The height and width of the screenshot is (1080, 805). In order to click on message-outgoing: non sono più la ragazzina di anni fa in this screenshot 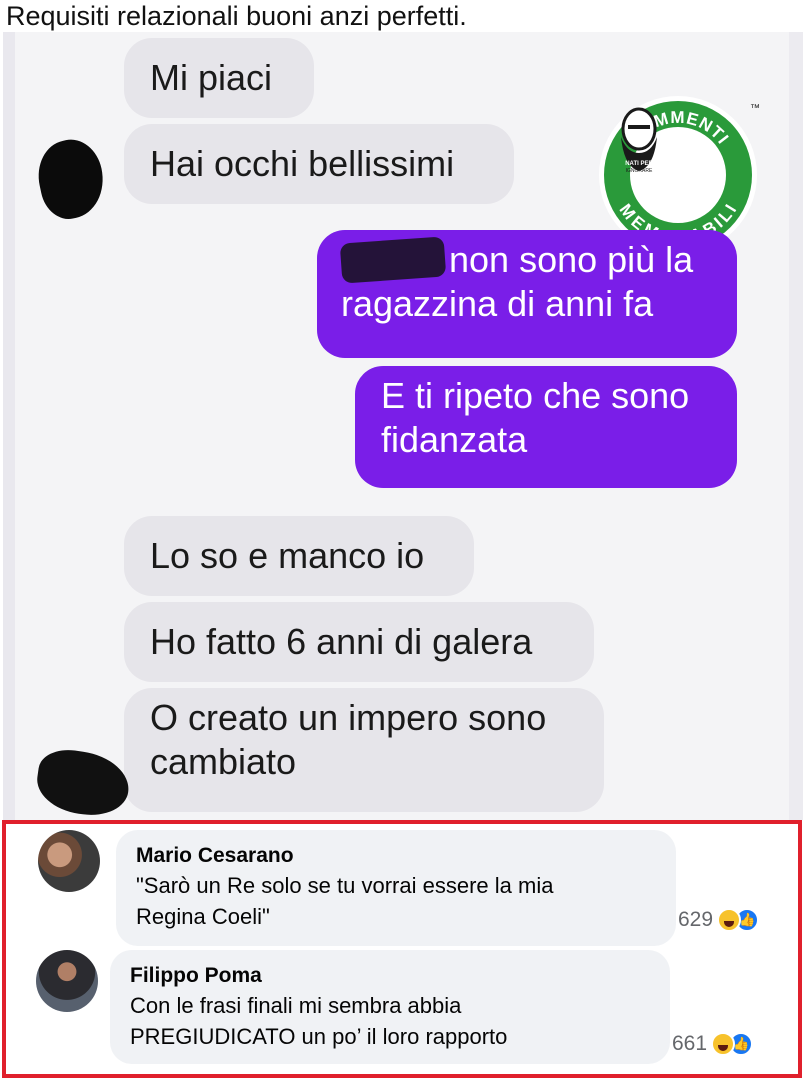, I will do `click(527, 294)`.